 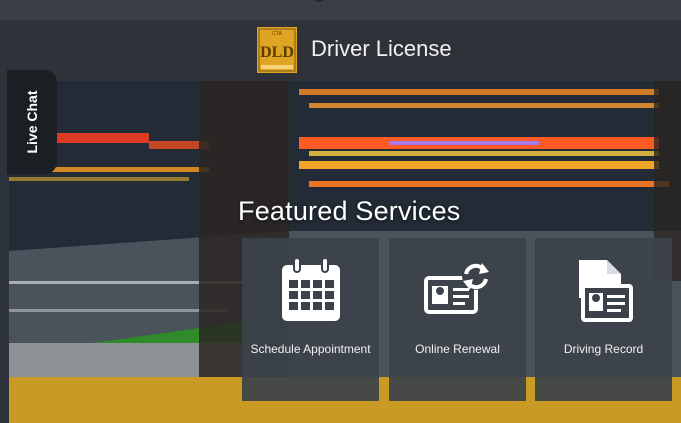 What do you see at coordinates (340, 10) in the screenshot?
I see `top-strip` at bounding box center [340, 10].